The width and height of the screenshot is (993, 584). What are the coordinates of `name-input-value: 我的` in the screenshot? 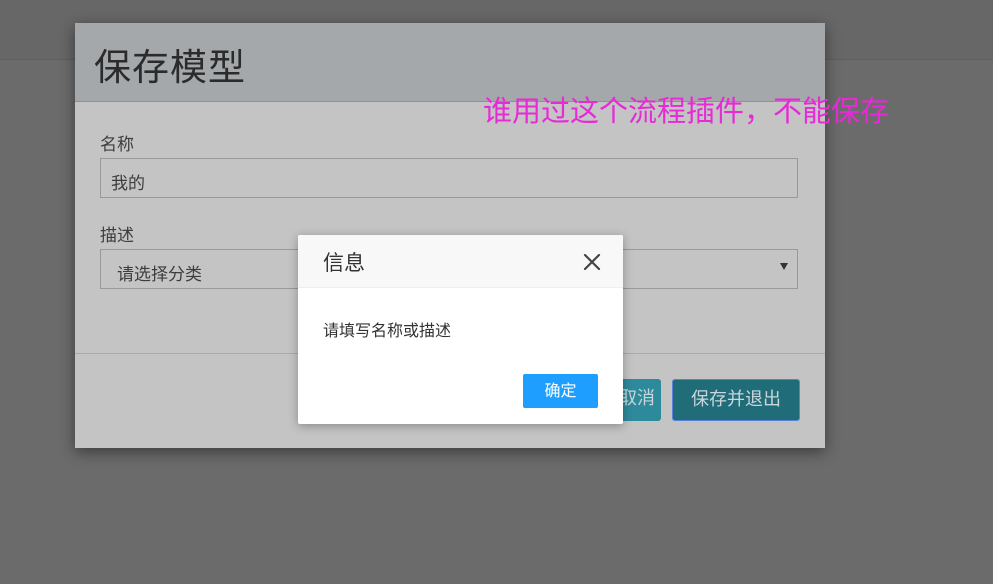 It's located at (128, 184).